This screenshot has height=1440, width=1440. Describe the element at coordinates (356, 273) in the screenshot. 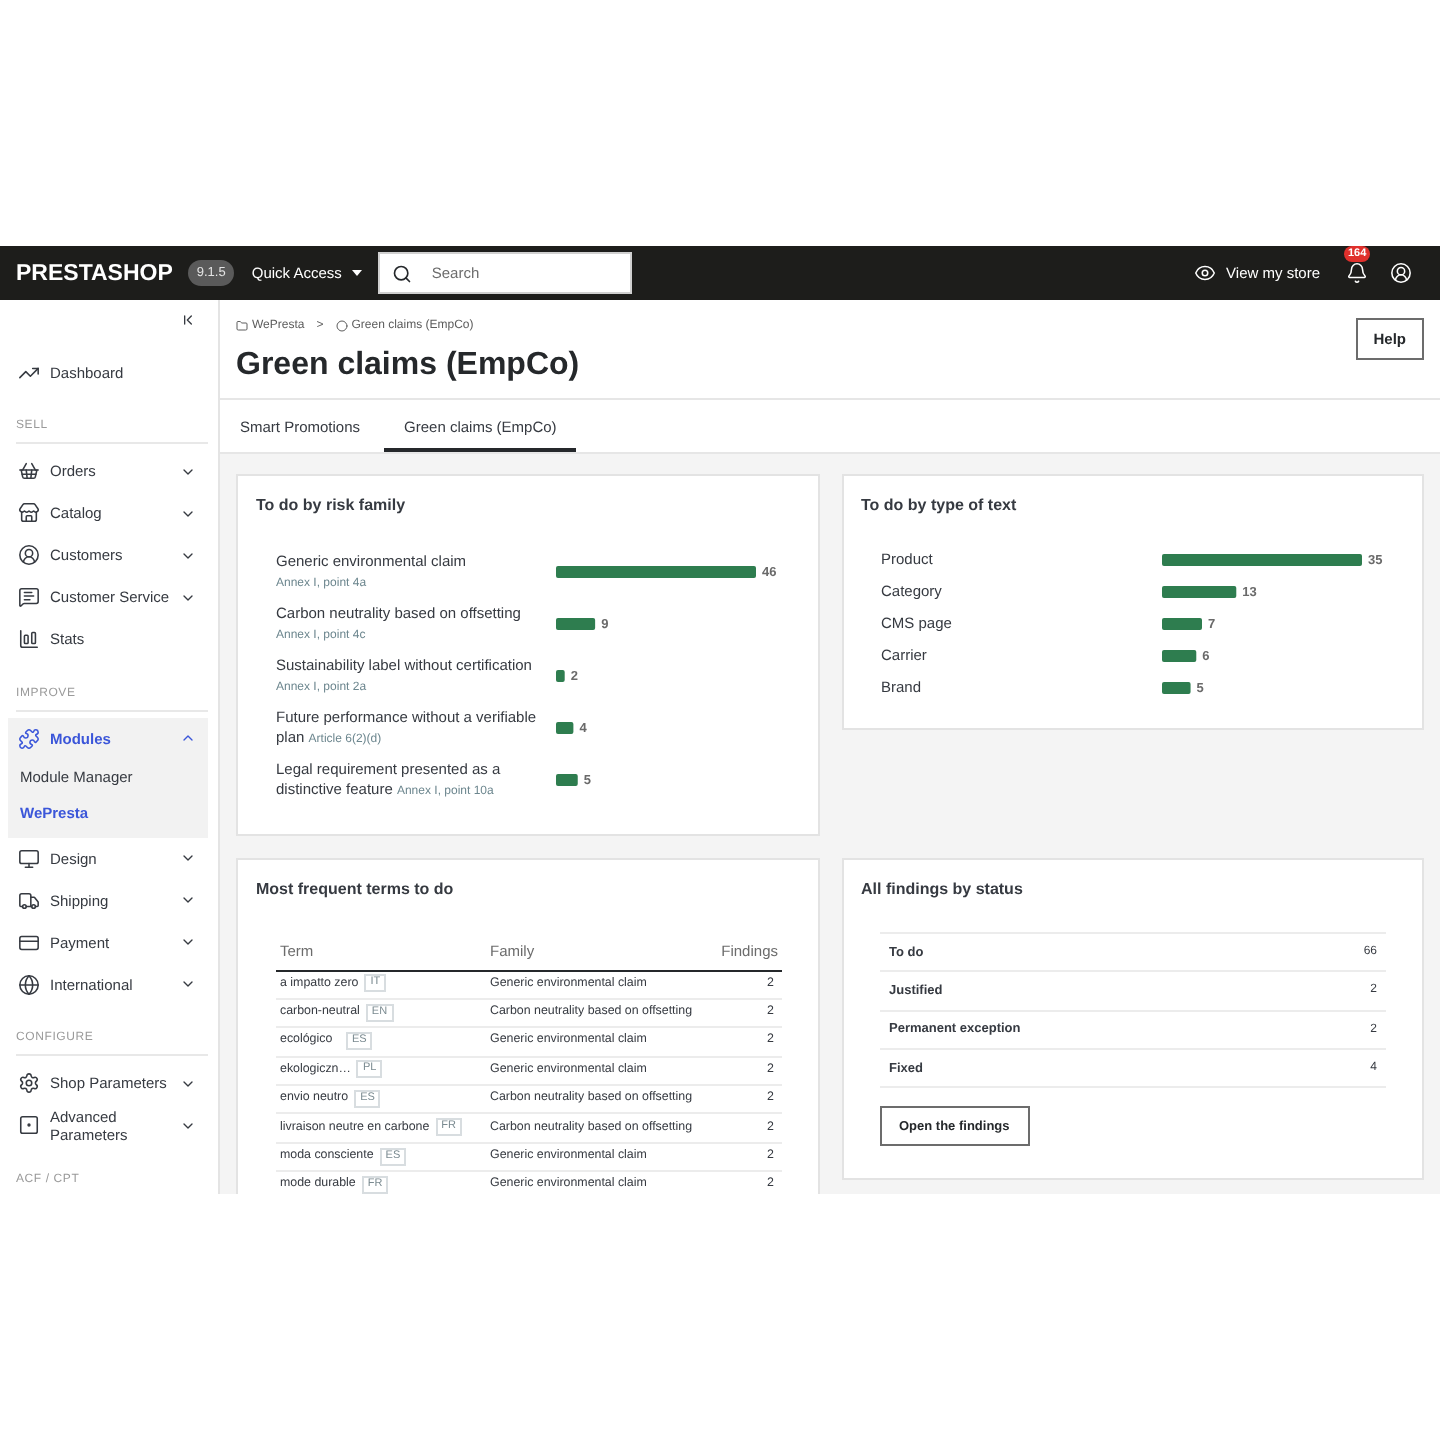

I see `caret-icon` at that location.